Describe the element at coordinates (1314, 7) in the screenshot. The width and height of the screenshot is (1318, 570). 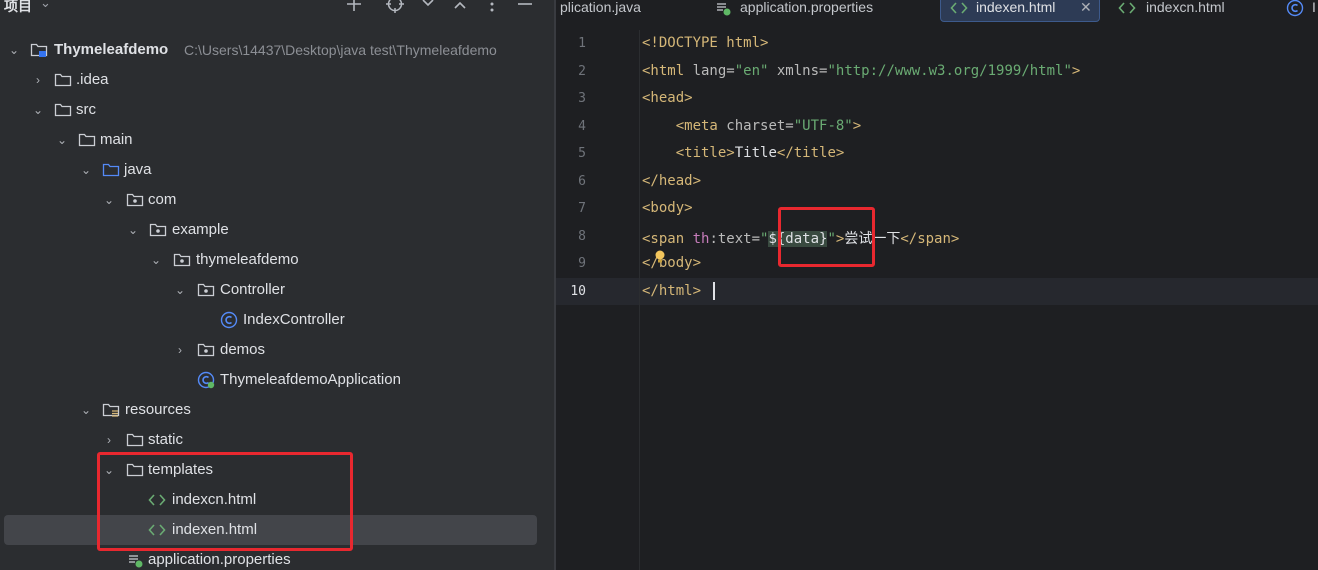
I see `tab-label: I` at that location.